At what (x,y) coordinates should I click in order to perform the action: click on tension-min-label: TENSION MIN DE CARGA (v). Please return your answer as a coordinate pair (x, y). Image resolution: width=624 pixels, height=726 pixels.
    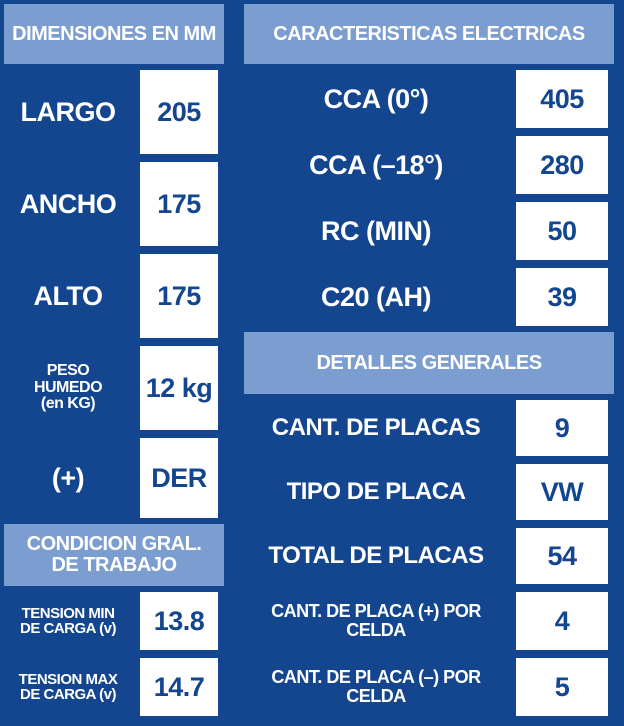
    Looking at the image, I should click on (68, 621).